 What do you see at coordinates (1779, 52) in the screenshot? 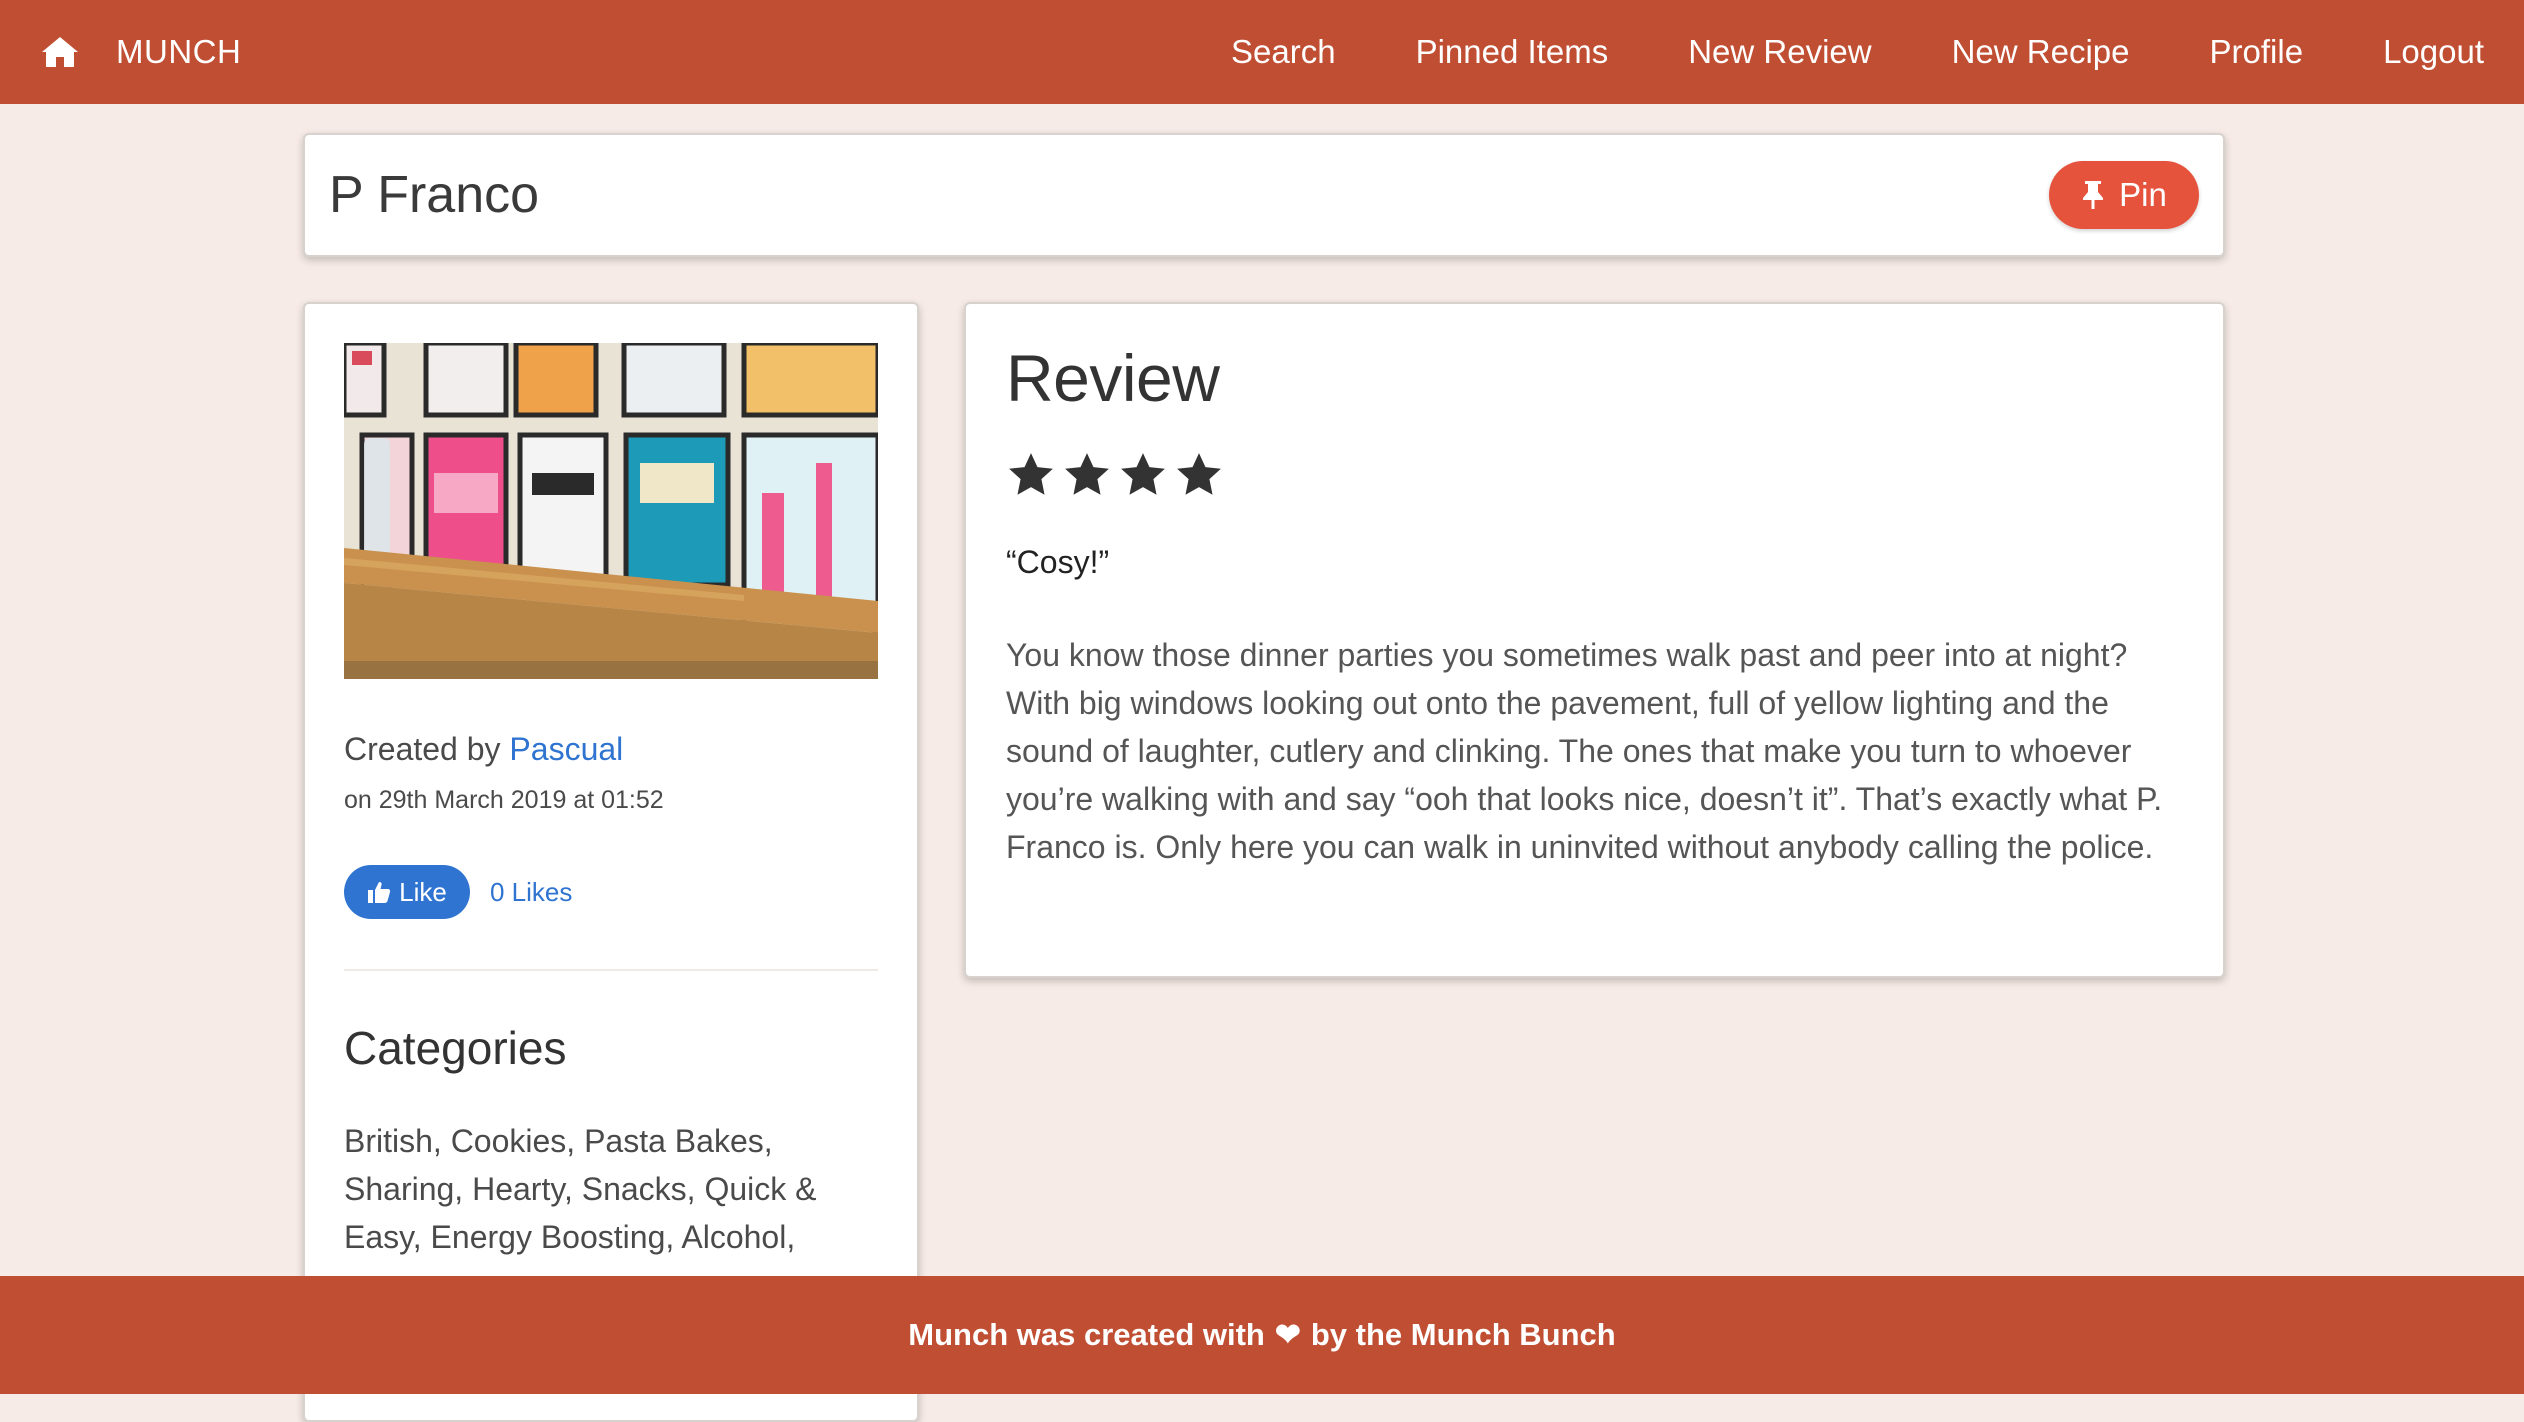
I see `nav-link-new-review: New Review` at bounding box center [1779, 52].